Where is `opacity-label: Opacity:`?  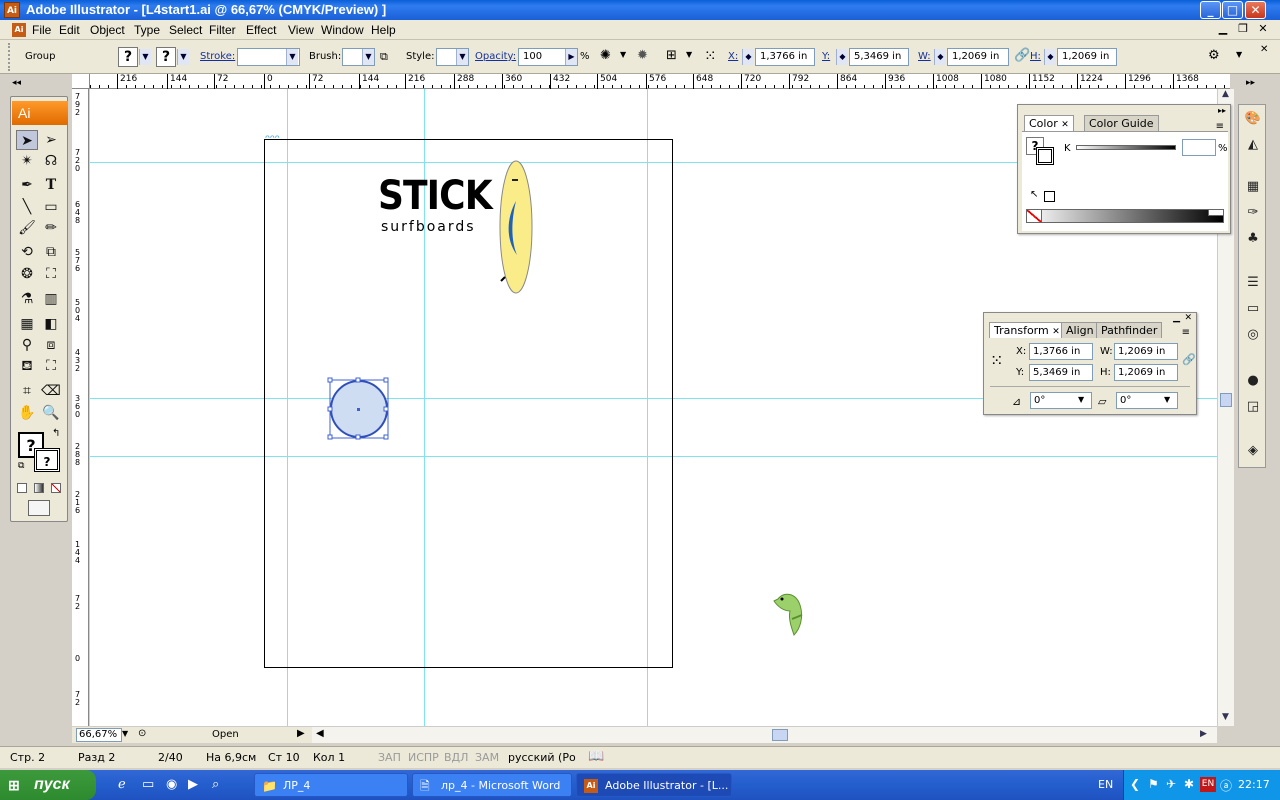
opacity-label: Opacity: is located at coordinates (495, 56).